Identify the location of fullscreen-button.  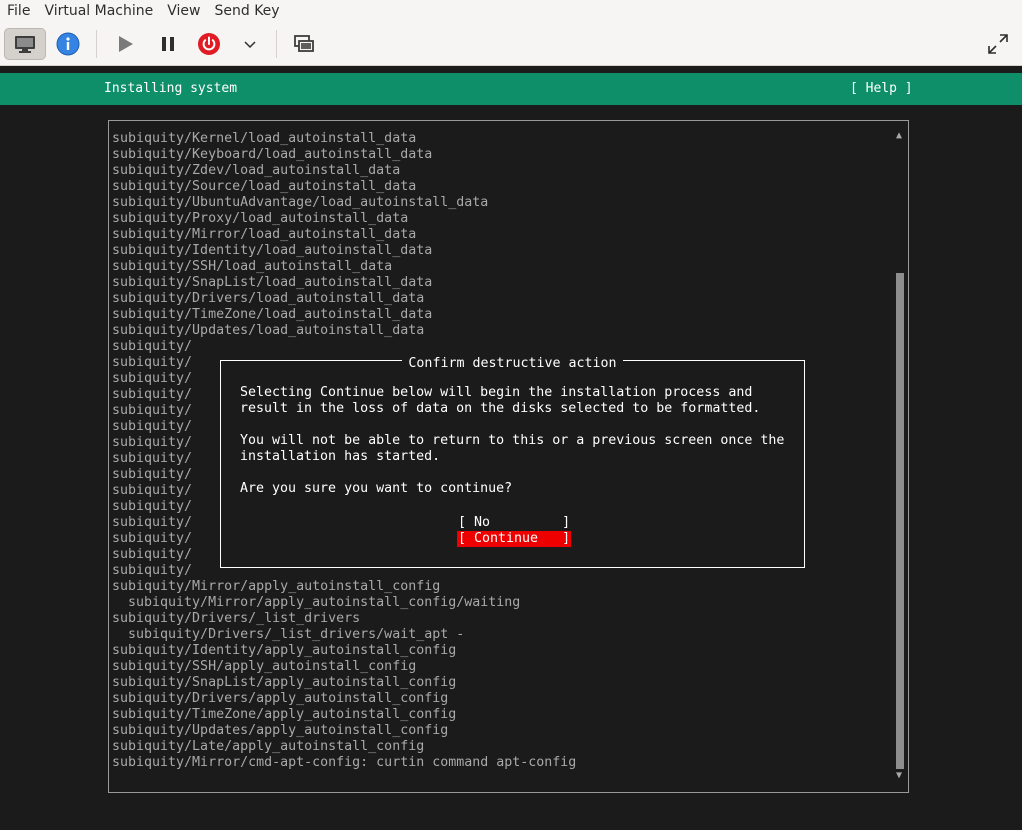
(998, 44).